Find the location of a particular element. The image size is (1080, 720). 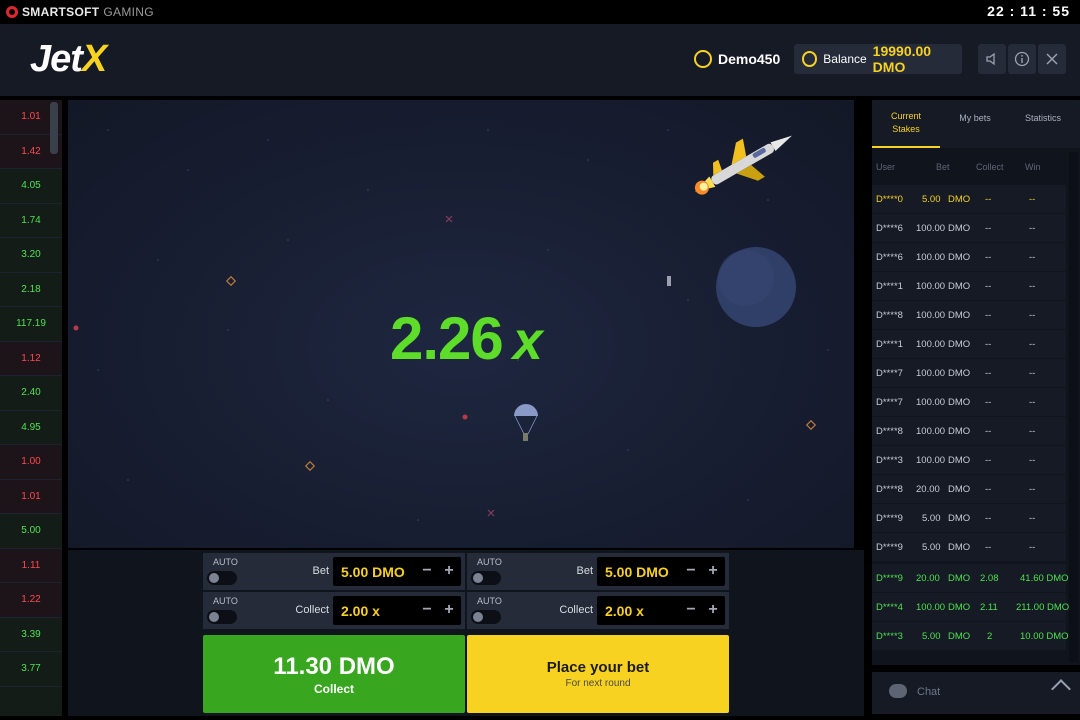

stake-row: D****9 5.00 DMO -- -- is located at coordinates (969, 518).